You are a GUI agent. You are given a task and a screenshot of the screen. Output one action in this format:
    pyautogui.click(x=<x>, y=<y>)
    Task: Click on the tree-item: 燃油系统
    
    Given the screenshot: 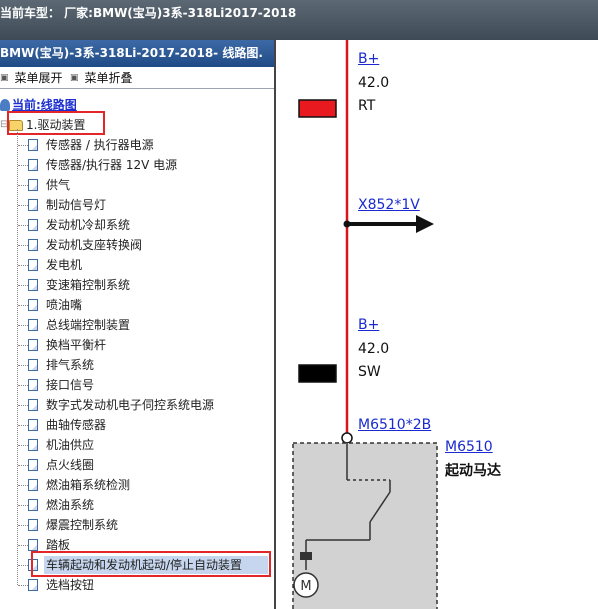 What is the action you would take?
    pyautogui.click(x=61, y=505)
    